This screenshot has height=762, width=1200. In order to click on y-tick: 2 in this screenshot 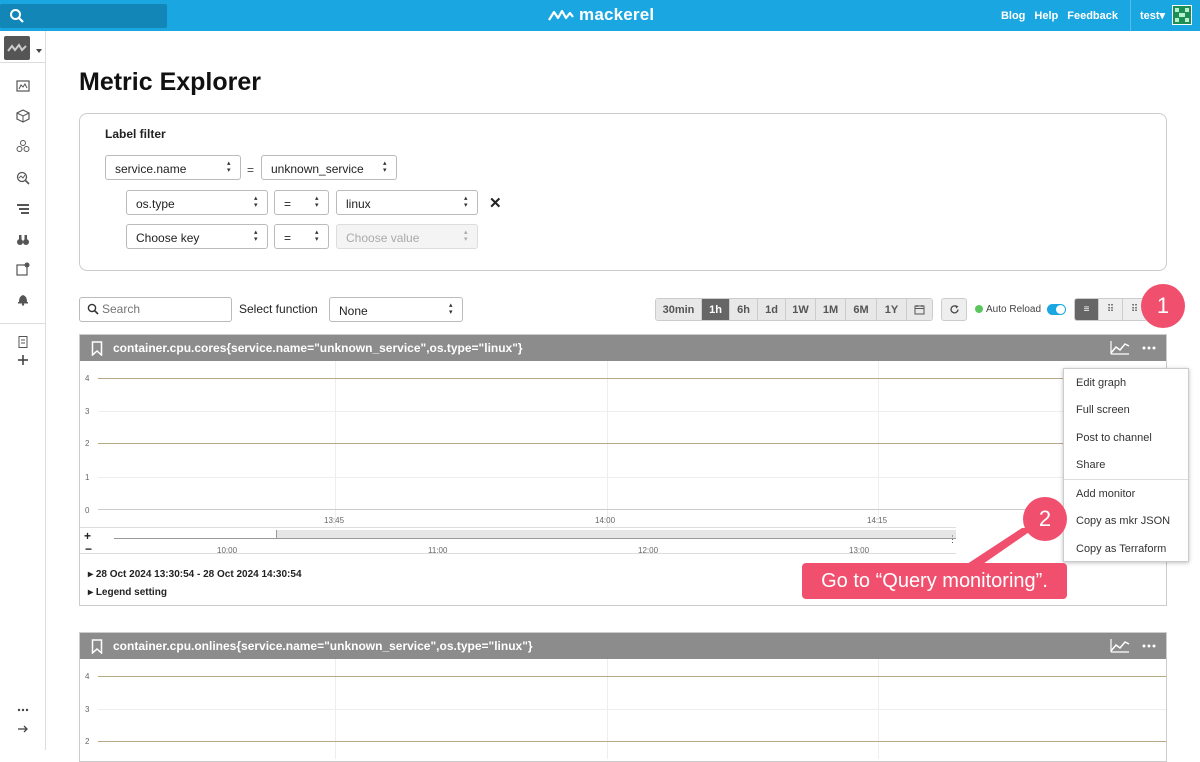, I will do `click(87, 741)`.